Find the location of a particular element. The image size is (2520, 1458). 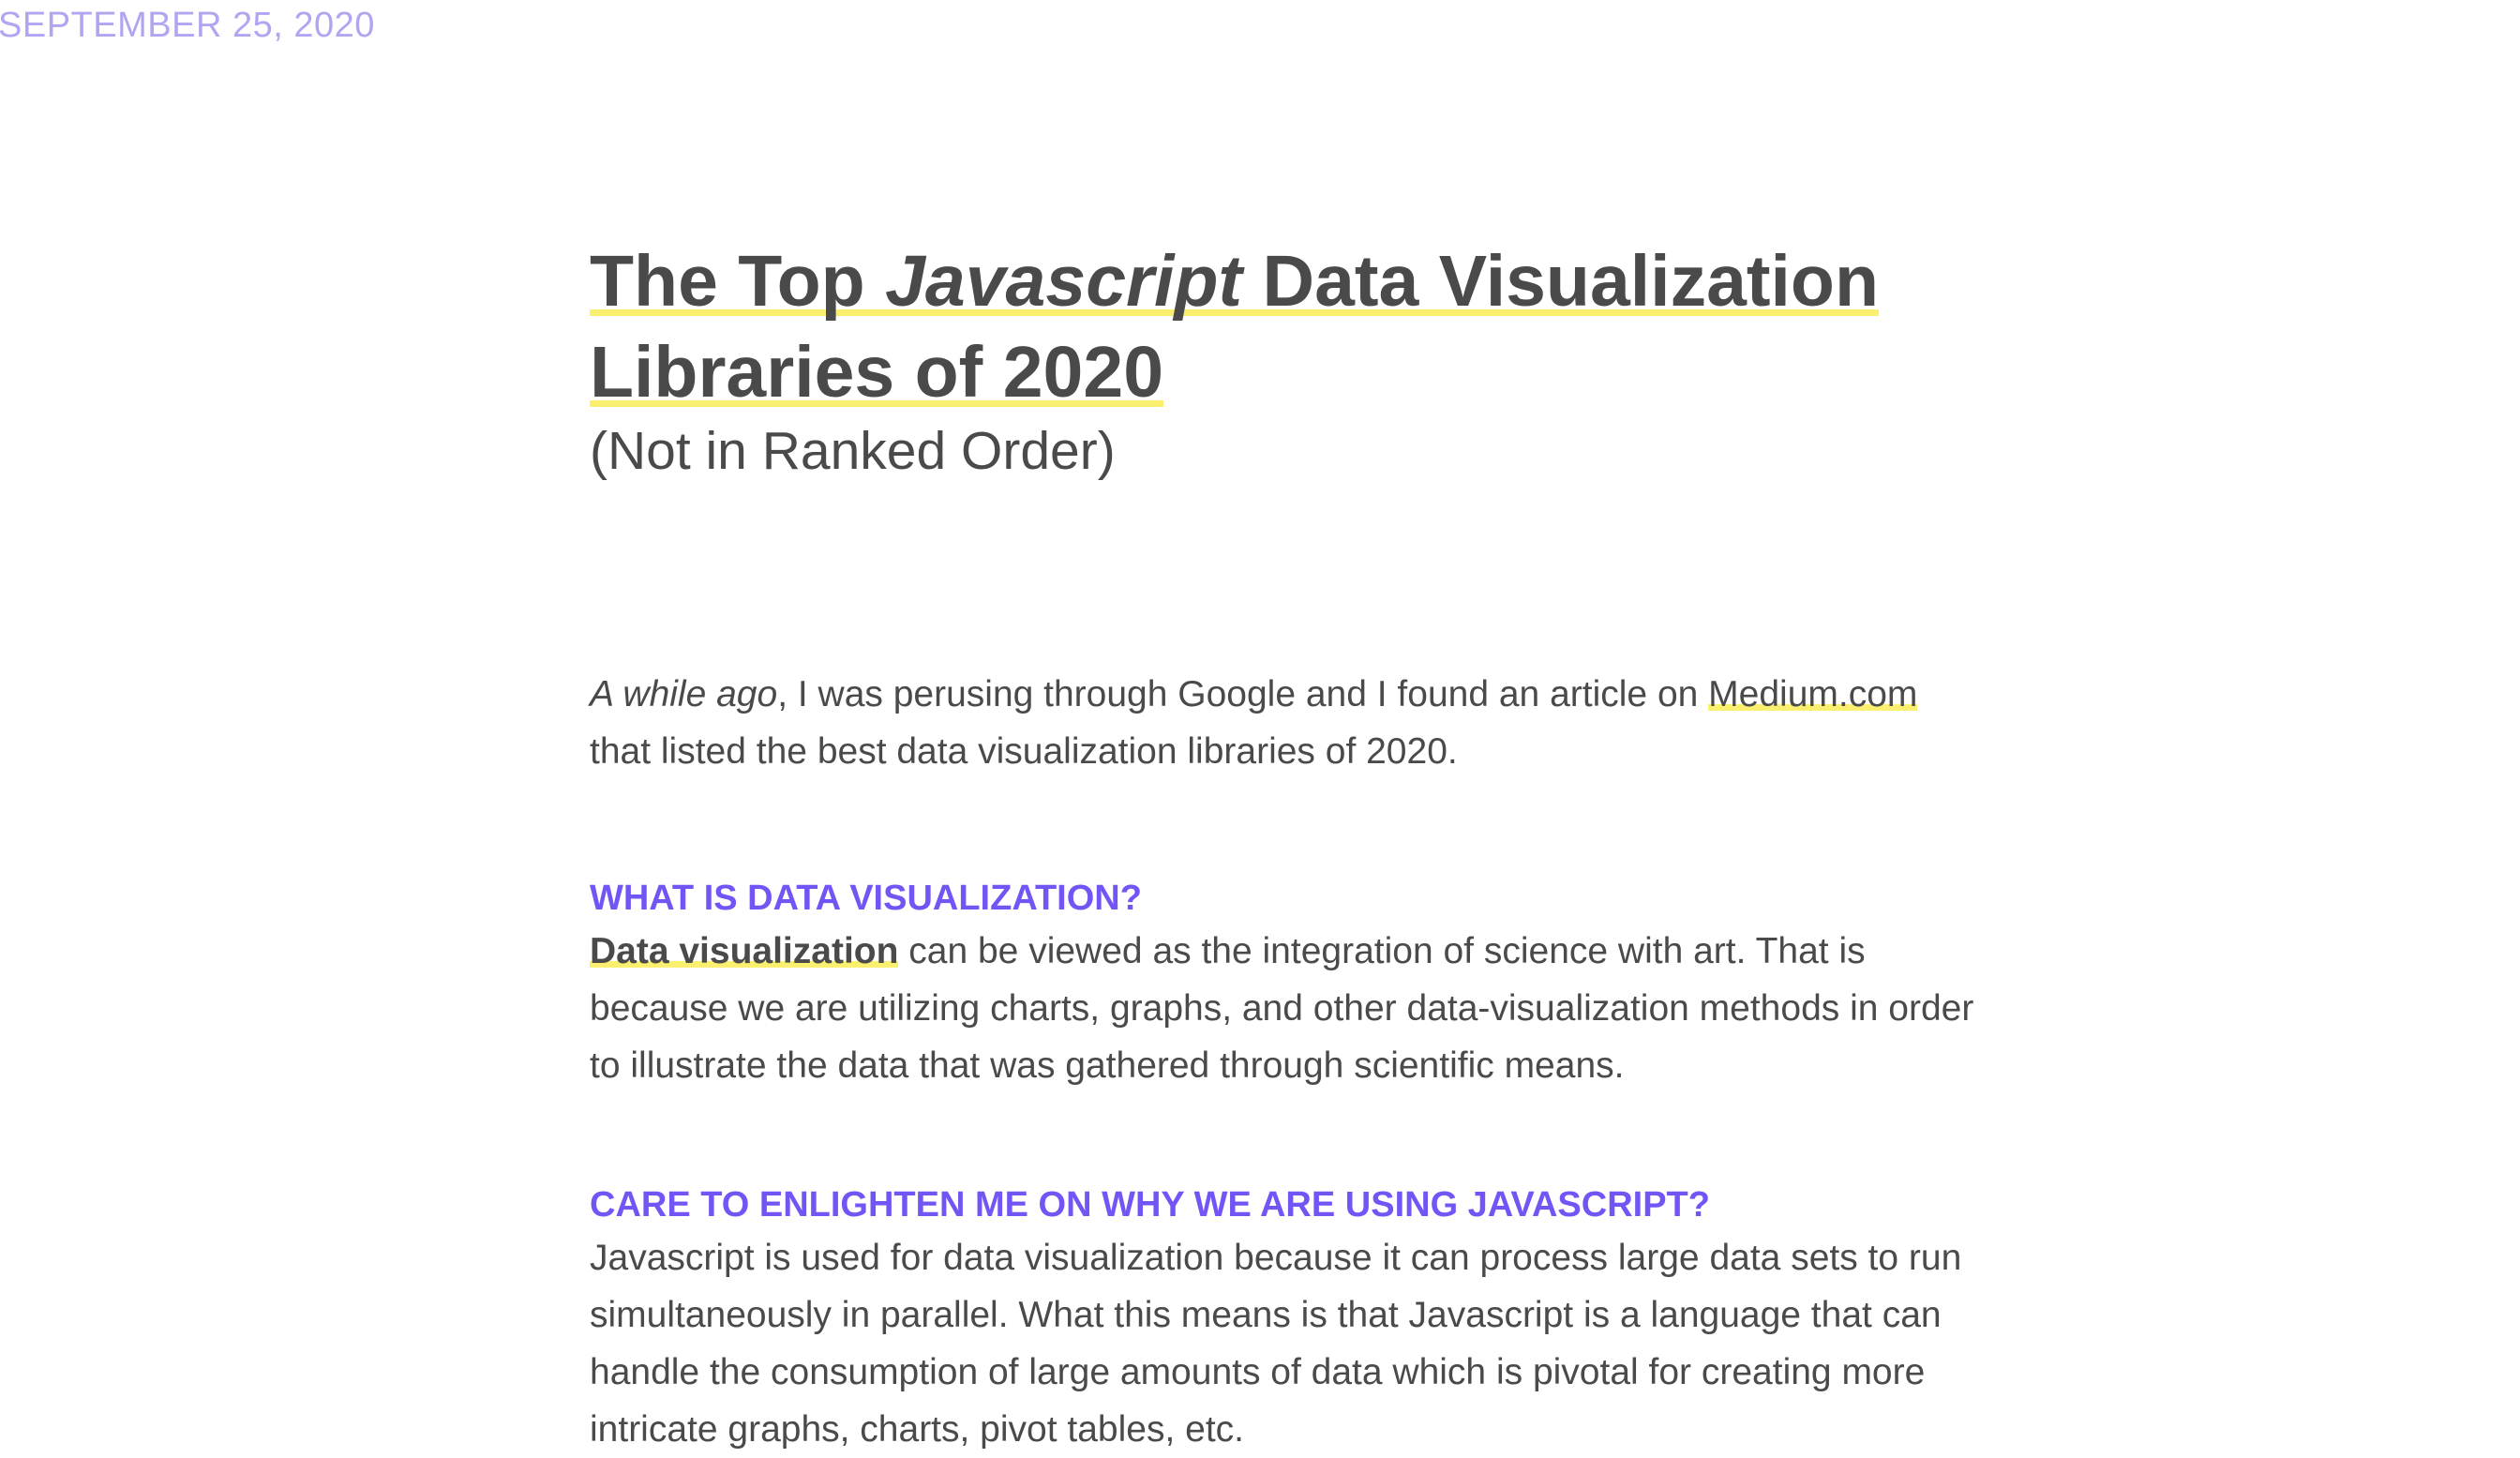

title-highlight: The Top Javascript Data Visualization is located at coordinates (1235, 281).